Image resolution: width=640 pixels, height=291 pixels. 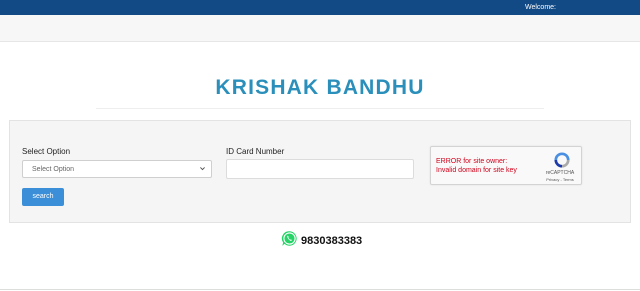 What do you see at coordinates (255, 151) in the screenshot?
I see `id-card-number-label: ID Card Number` at bounding box center [255, 151].